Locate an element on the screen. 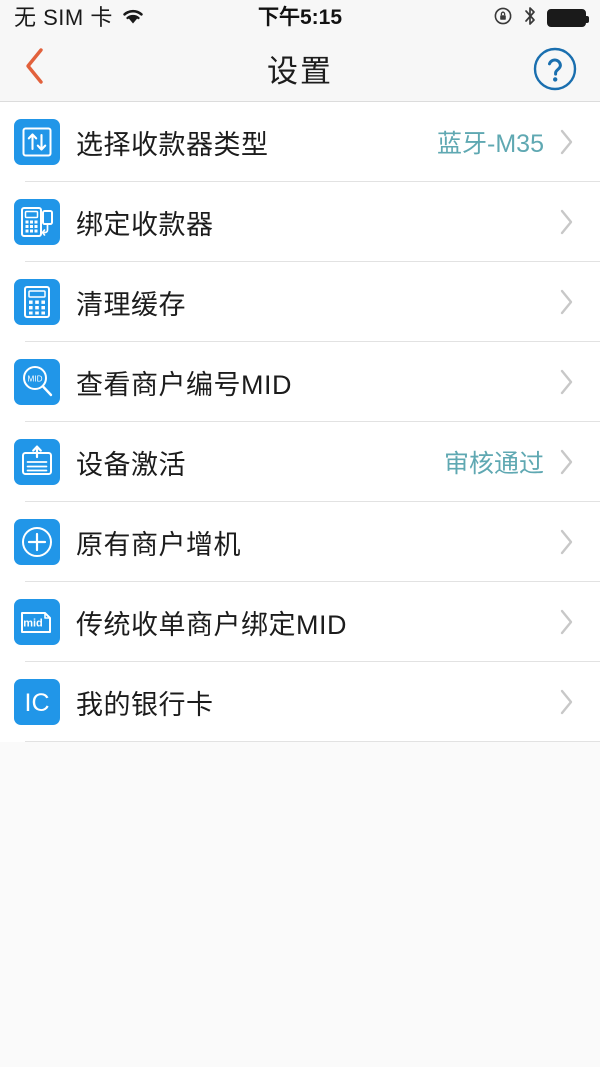 Image resolution: width=600 pixels, height=1067 pixels. calculator-icon is located at coordinates (37, 302).